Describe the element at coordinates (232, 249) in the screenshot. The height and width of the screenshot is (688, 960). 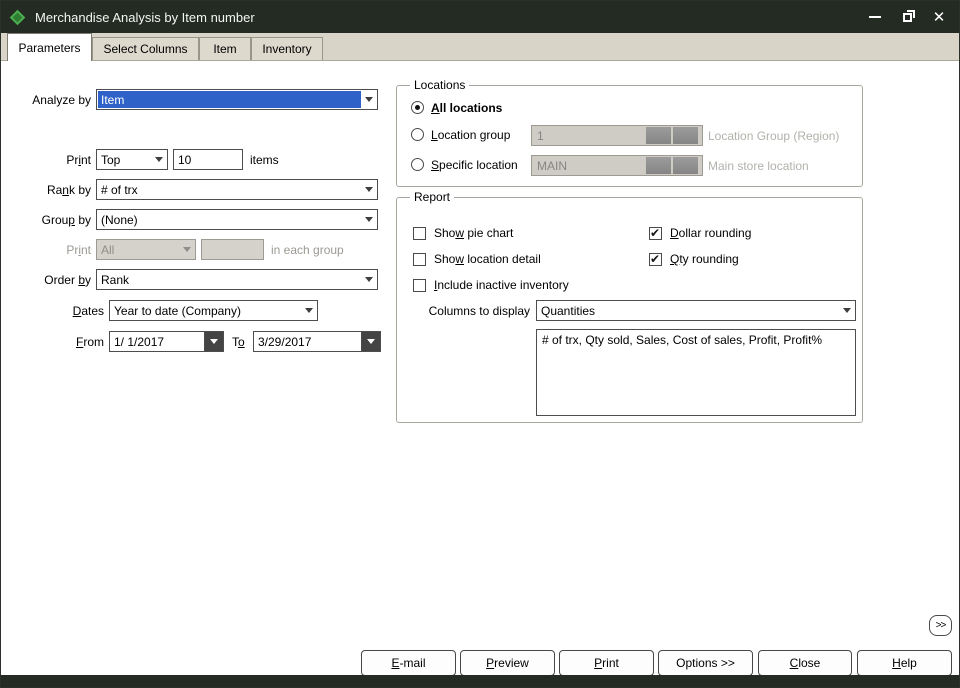
I see `print-group-count-input` at that location.